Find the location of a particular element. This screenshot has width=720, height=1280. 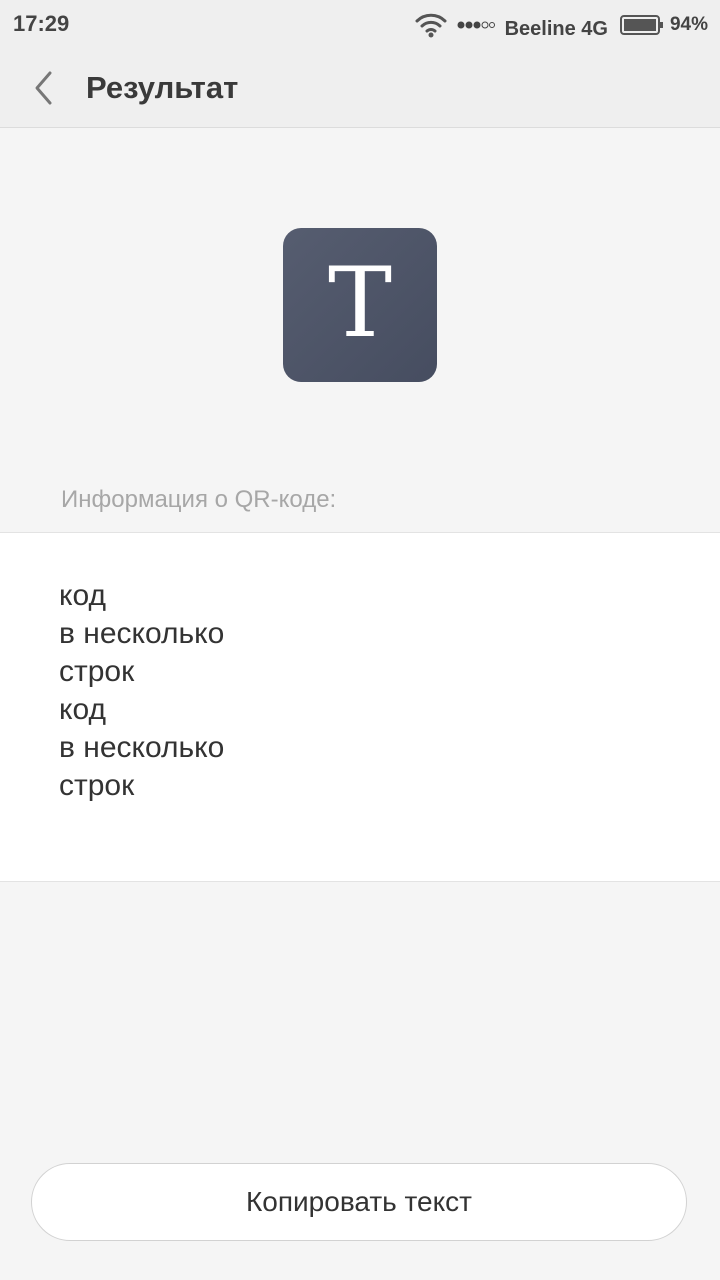

signal-icon is located at coordinates (476, 25).